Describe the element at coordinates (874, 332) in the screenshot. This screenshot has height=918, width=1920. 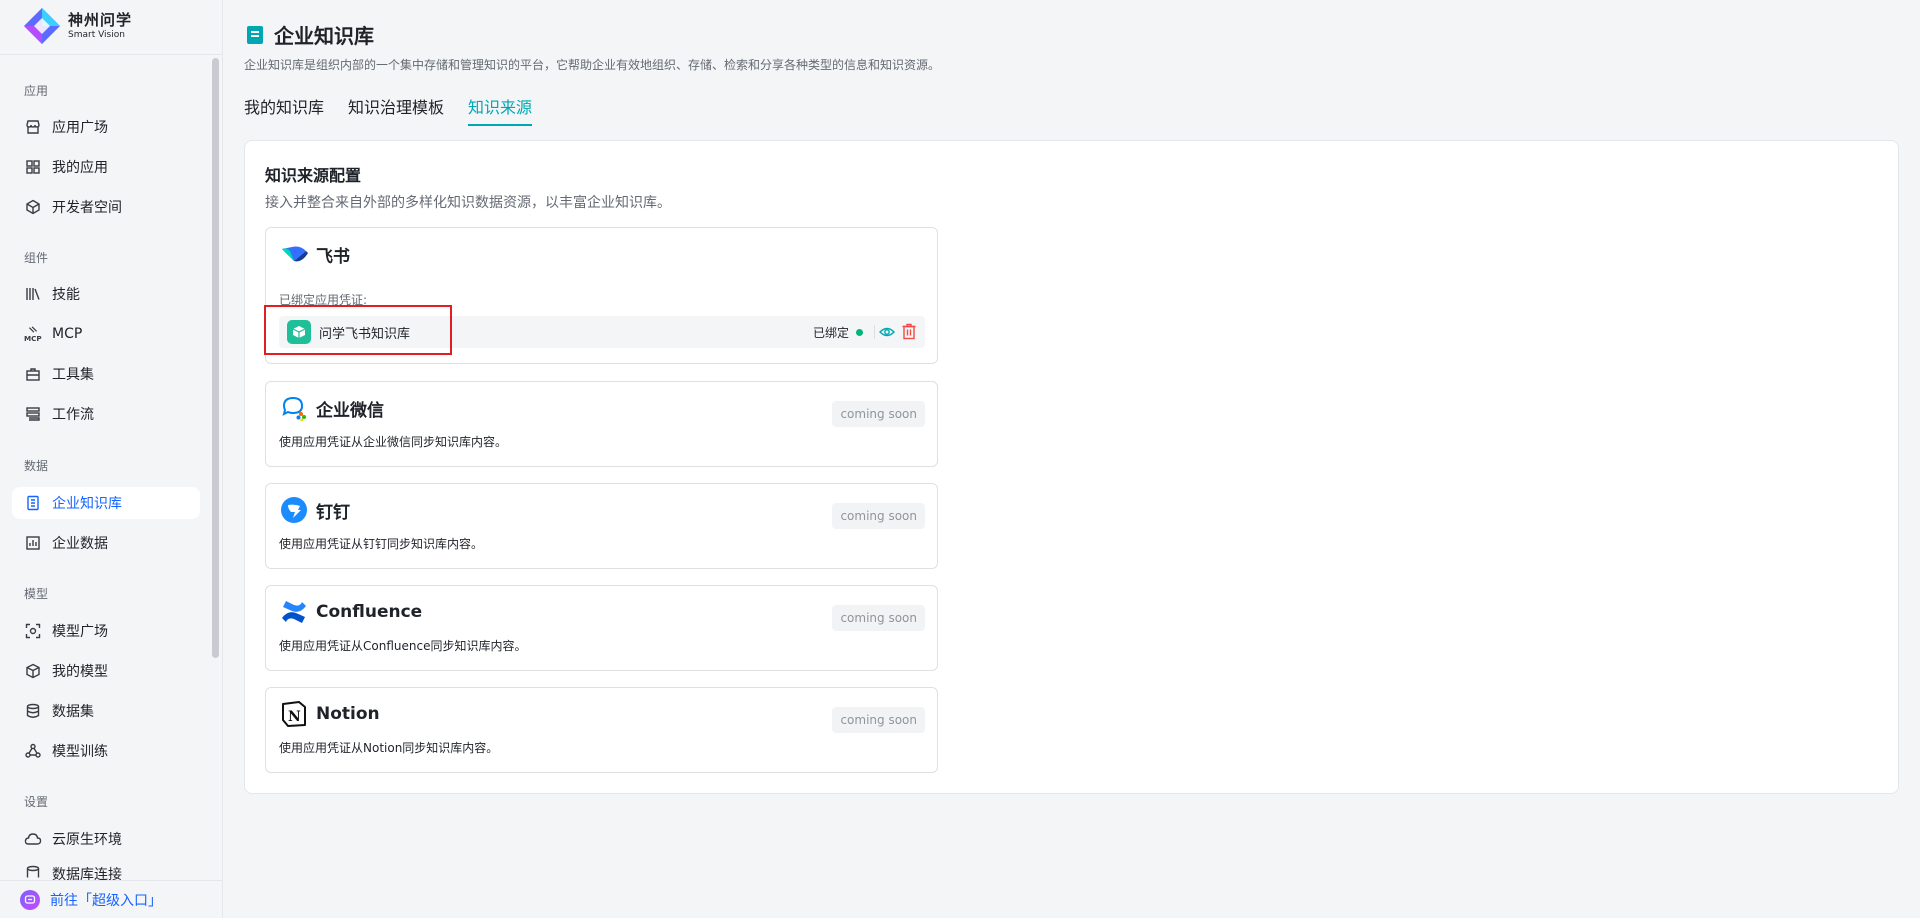
I see `divider` at that location.